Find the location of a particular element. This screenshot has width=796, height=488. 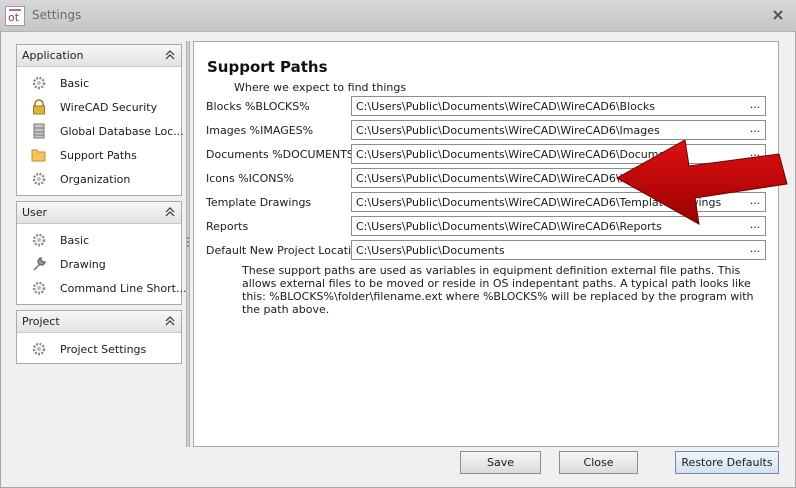

reports-path-label: Reports is located at coordinates (227, 226).